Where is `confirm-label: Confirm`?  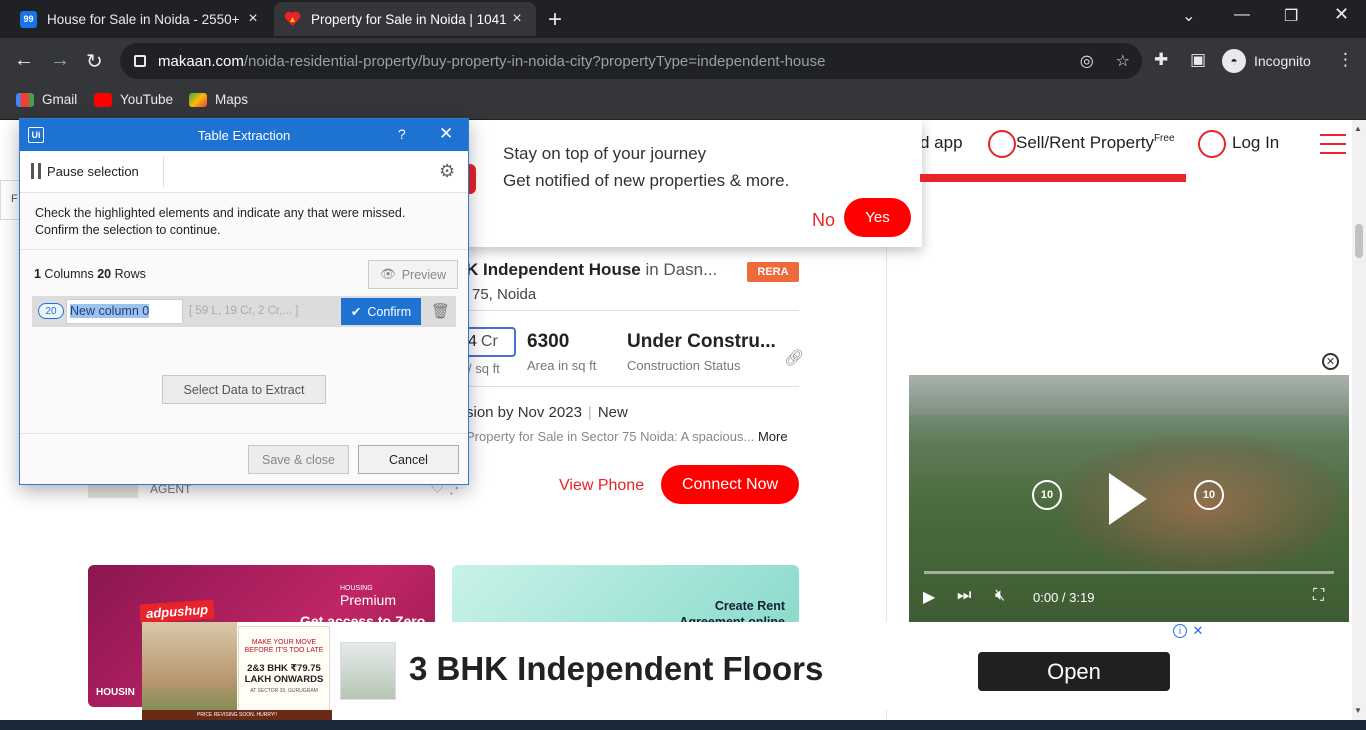
confirm-label: Confirm is located at coordinates (389, 311).